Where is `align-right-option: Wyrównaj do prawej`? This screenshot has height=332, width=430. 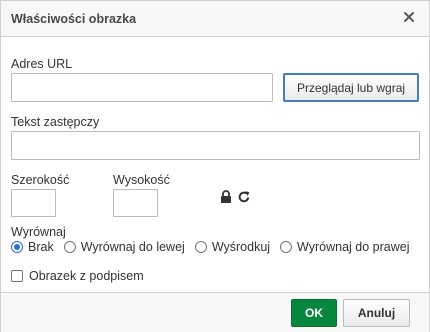 align-right-option: Wyrównaj do prawej is located at coordinates (344, 247).